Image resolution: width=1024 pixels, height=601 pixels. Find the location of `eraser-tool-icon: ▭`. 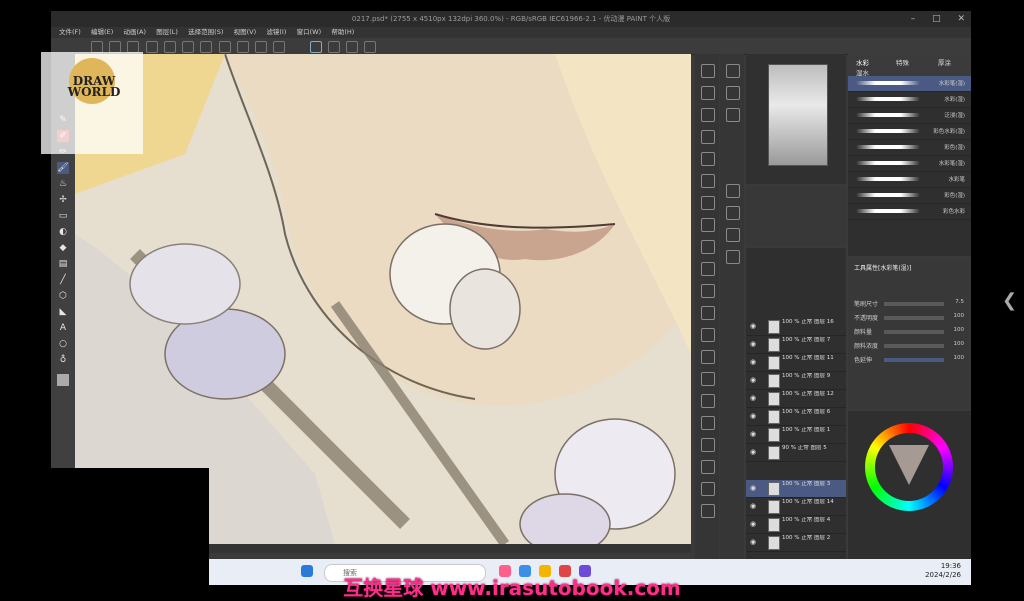

eraser-tool-icon: ▭ is located at coordinates (63, 216).